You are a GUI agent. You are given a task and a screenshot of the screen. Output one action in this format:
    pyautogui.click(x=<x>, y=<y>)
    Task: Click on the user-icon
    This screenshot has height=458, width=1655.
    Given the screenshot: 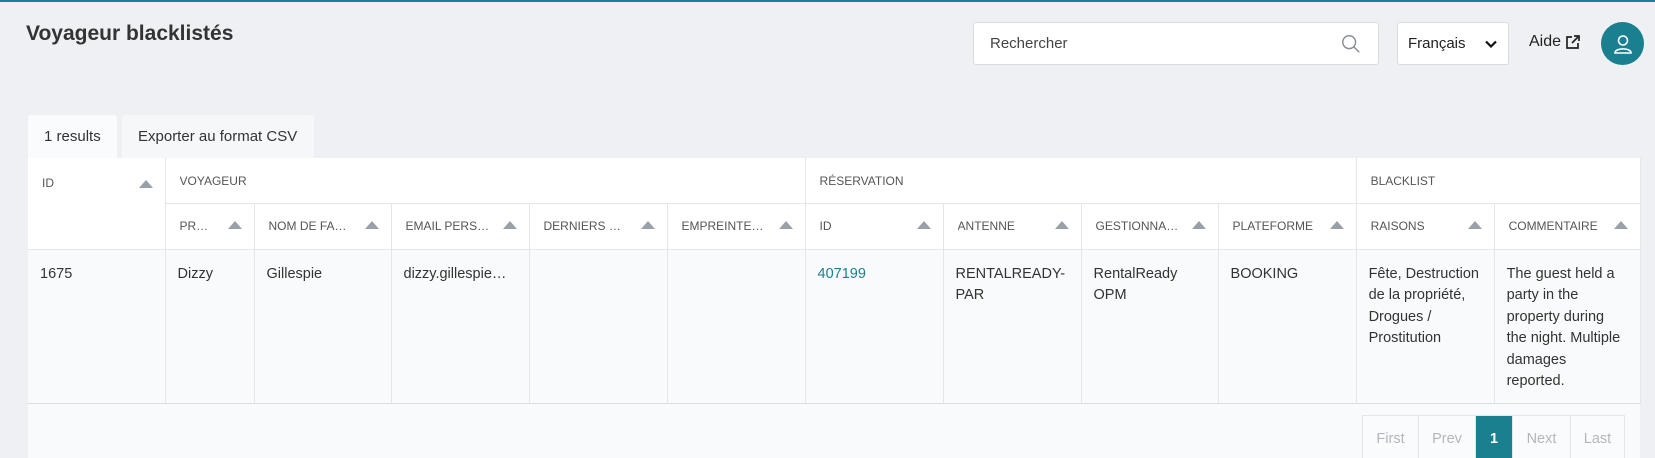 What is the action you would take?
    pyautogui.click(x=1622, y=44)
    